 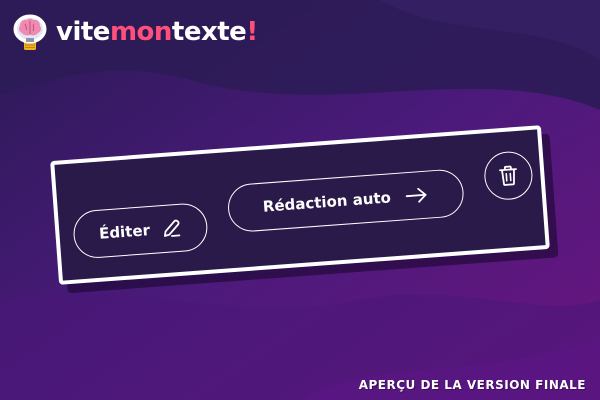 I want to click on trash-icon, so click(x=509, y=175).